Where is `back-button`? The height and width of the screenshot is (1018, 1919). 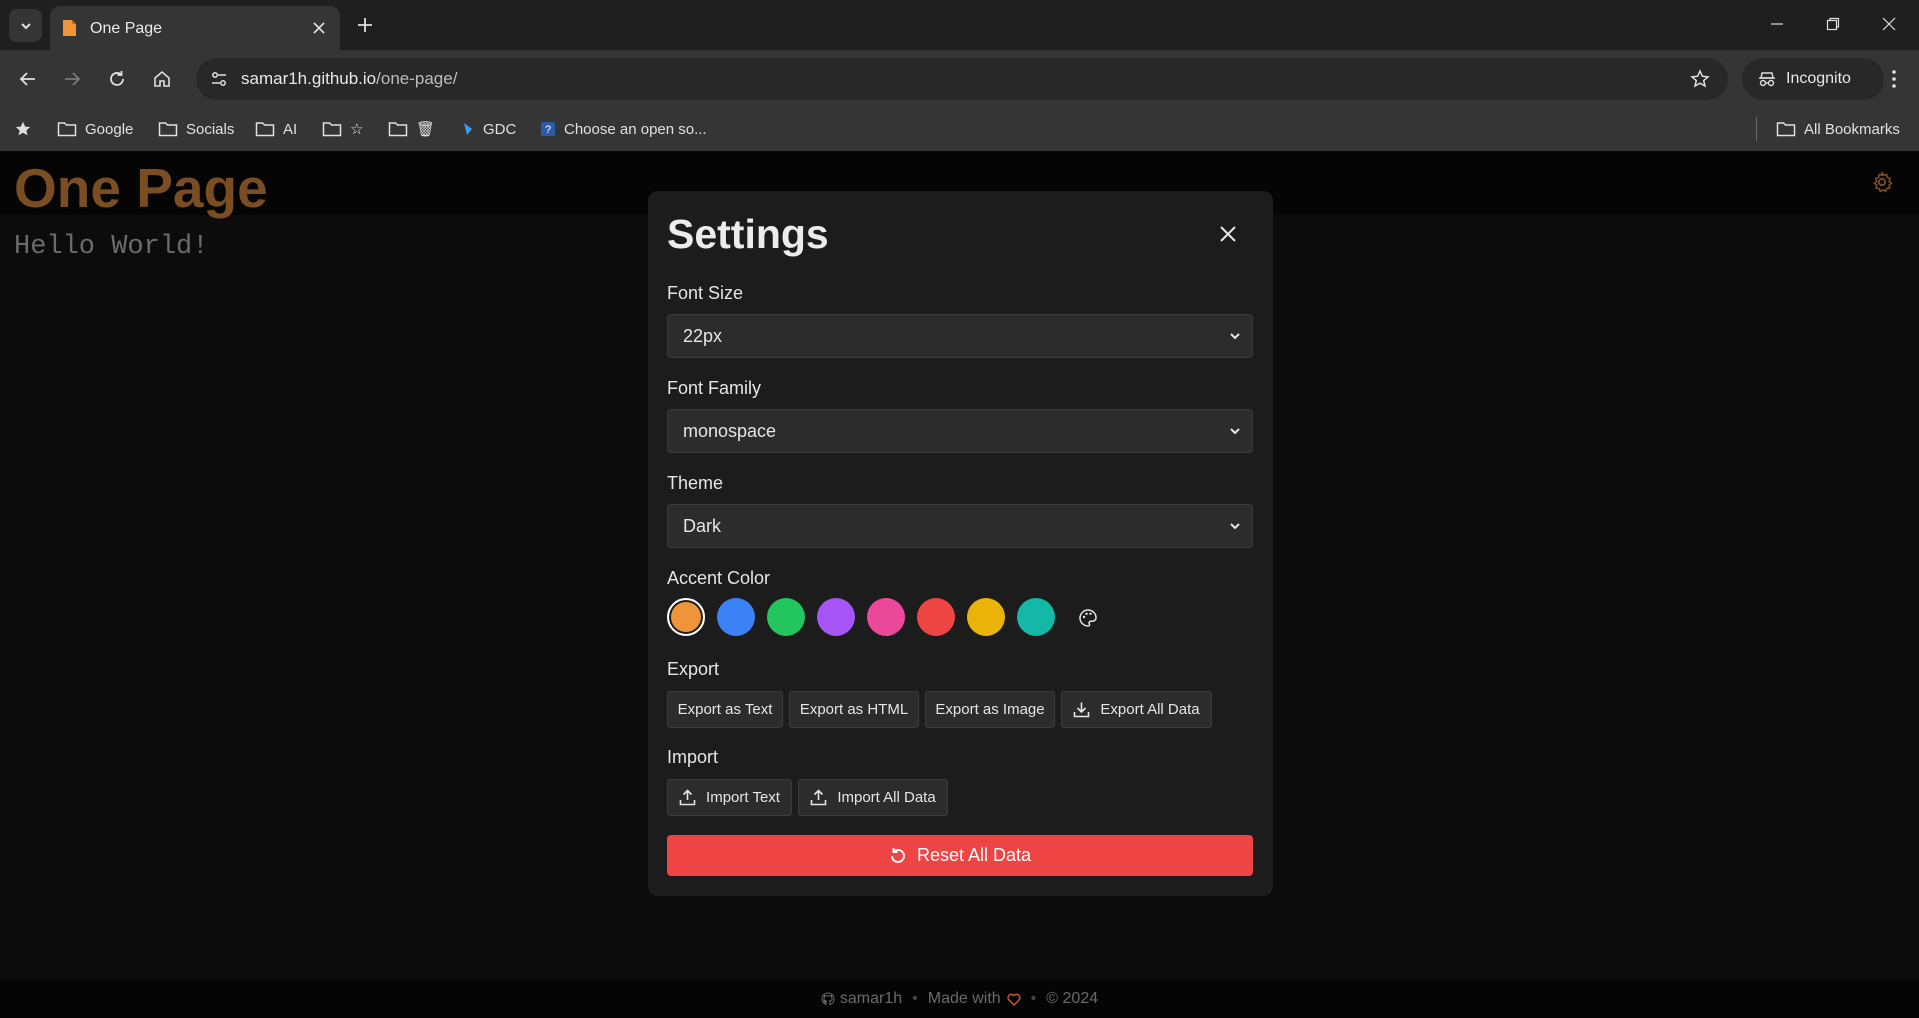 back-button is located at coordinates (28, 79).